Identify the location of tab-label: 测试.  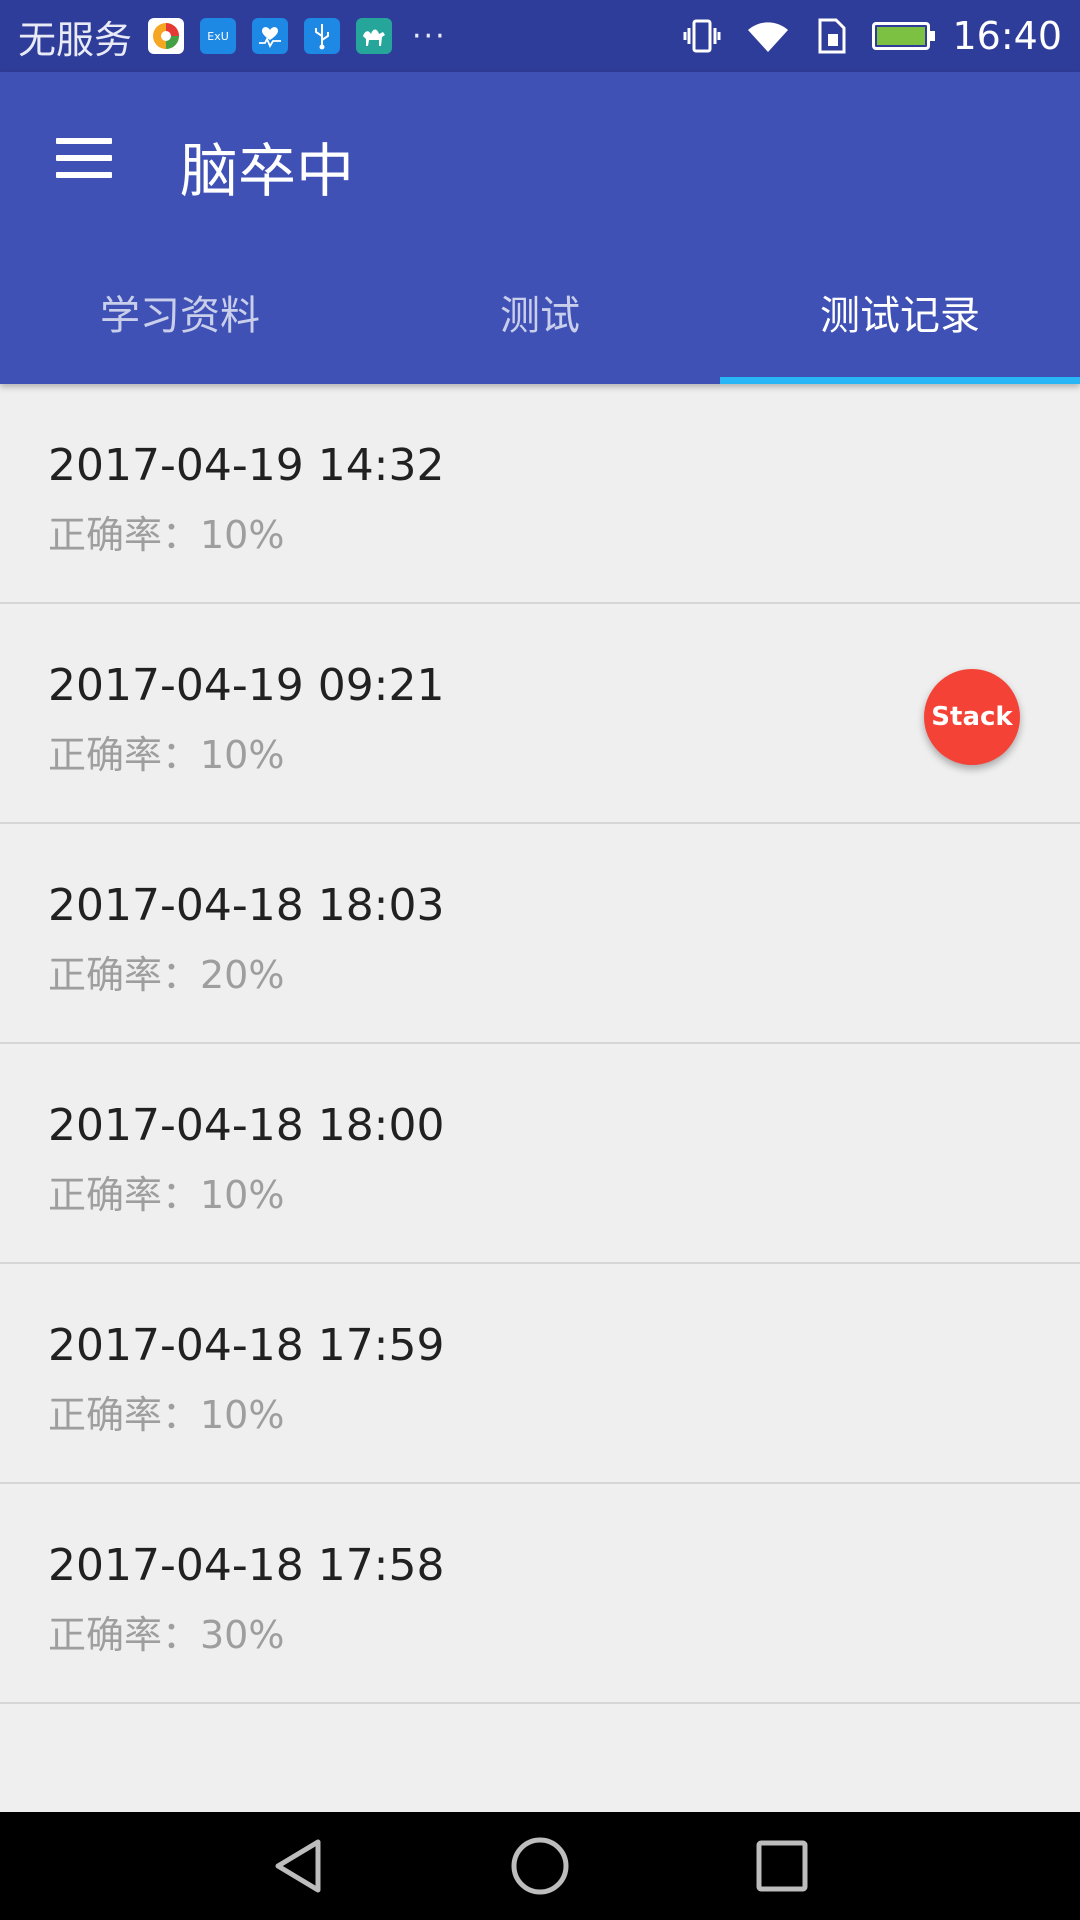
(540, 316).